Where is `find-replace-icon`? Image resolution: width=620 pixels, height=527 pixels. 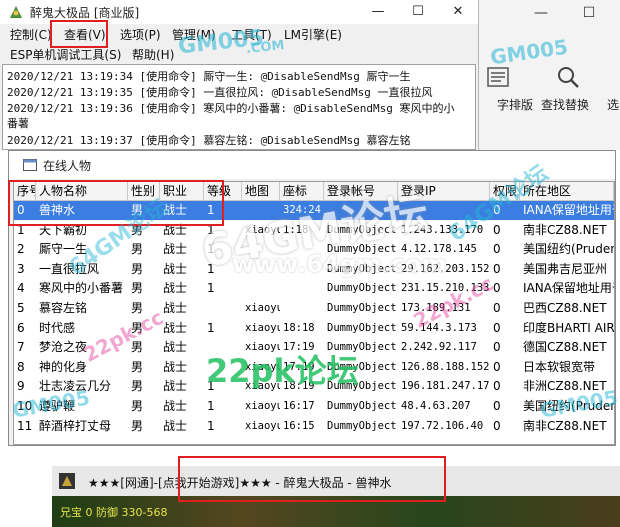
find-replace-icon is located at coordinates (568, 77).